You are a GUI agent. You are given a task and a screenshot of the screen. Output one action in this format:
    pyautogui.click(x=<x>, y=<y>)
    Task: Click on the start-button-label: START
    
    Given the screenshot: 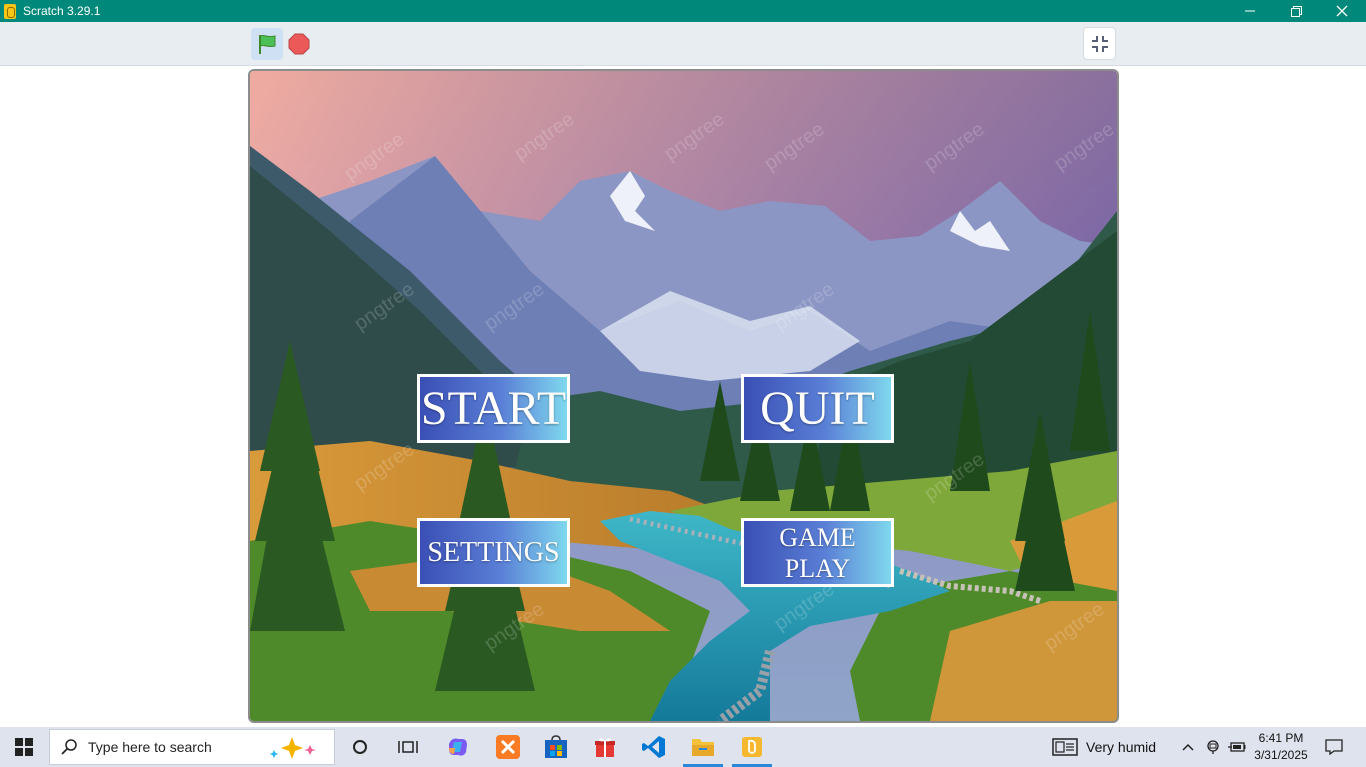 What is the action you would take?
    pyautogui.click(x=493, y=408)
    